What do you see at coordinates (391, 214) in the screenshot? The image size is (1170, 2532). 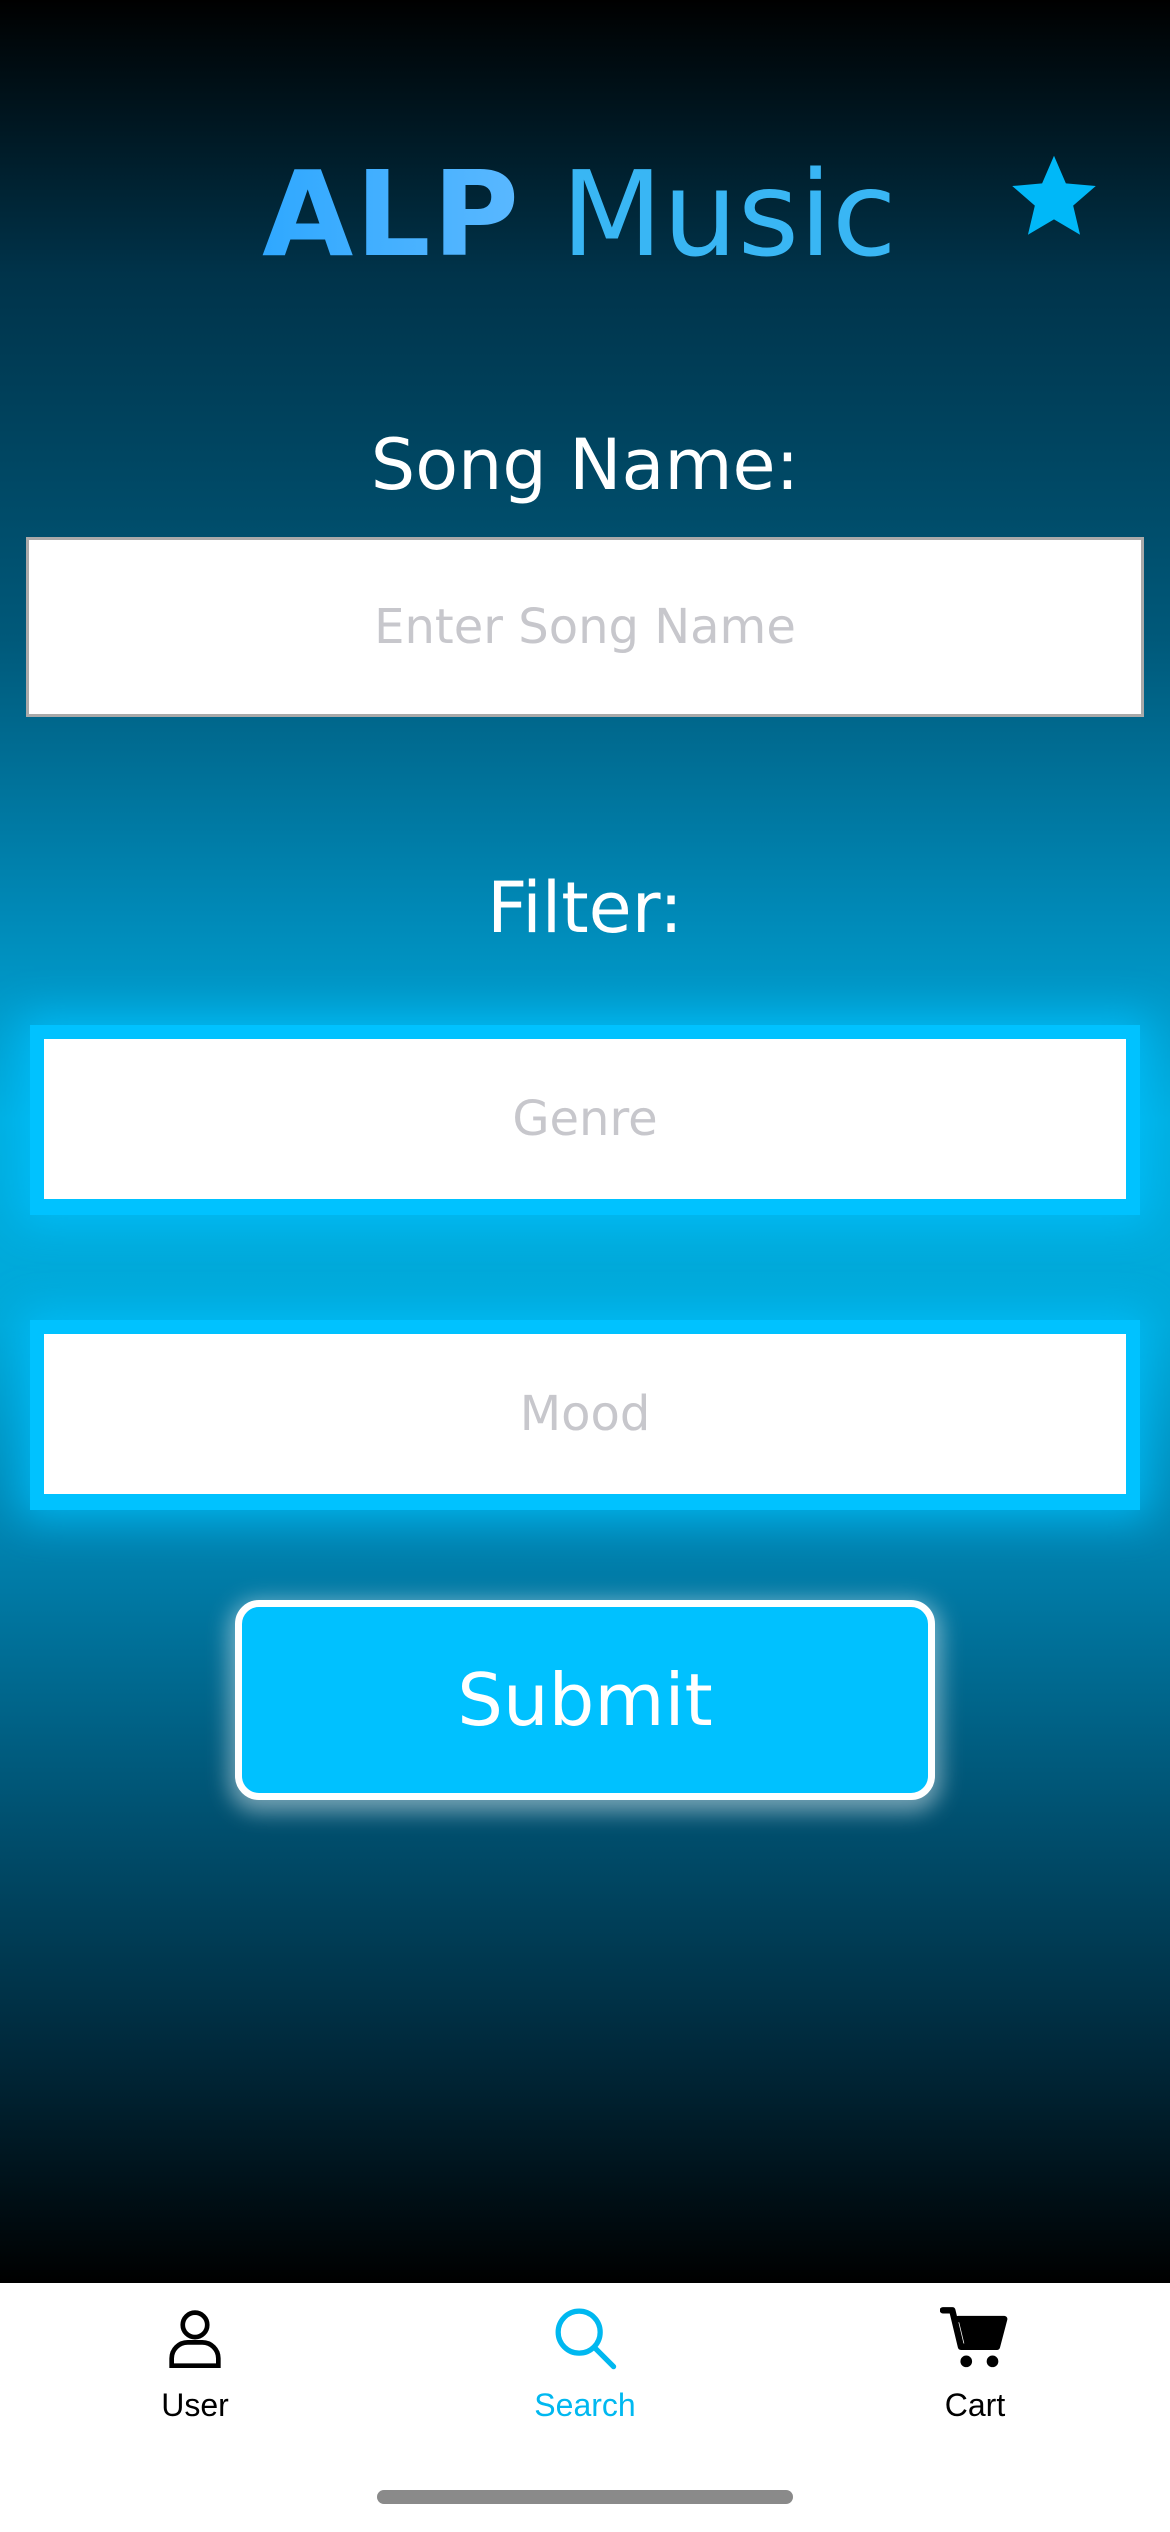 I see `logo-bold-text: ALP` at bounding box center [391, 214].